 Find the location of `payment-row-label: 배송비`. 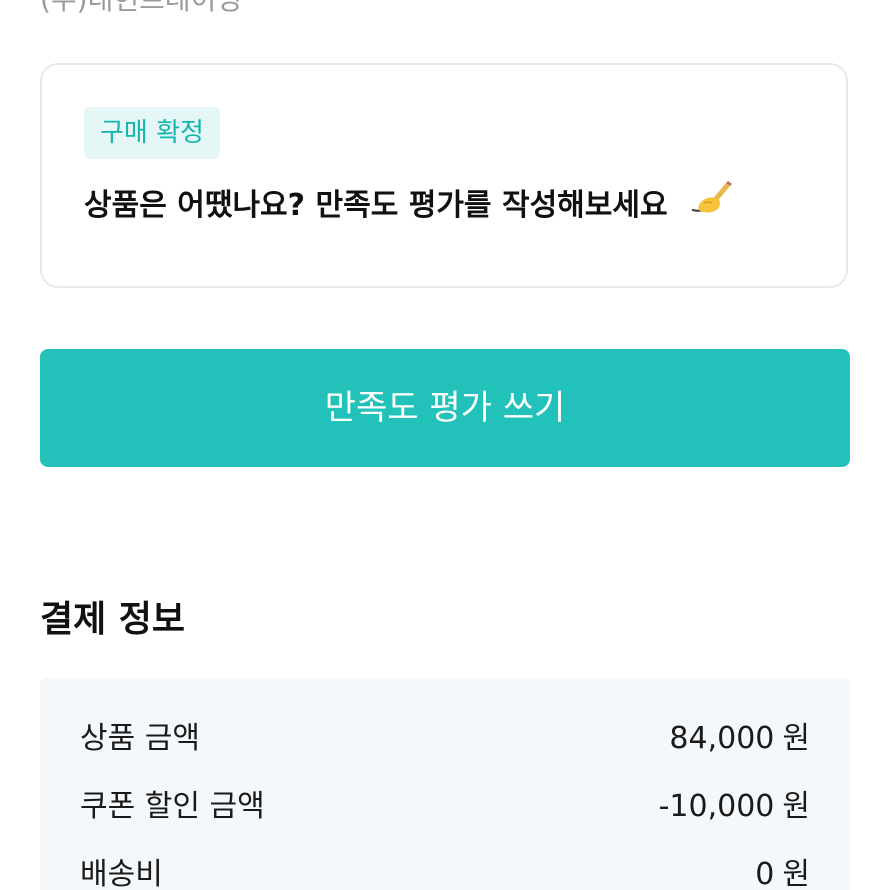

payment-row-label: 배송비 is located at coordinates (121, 873).